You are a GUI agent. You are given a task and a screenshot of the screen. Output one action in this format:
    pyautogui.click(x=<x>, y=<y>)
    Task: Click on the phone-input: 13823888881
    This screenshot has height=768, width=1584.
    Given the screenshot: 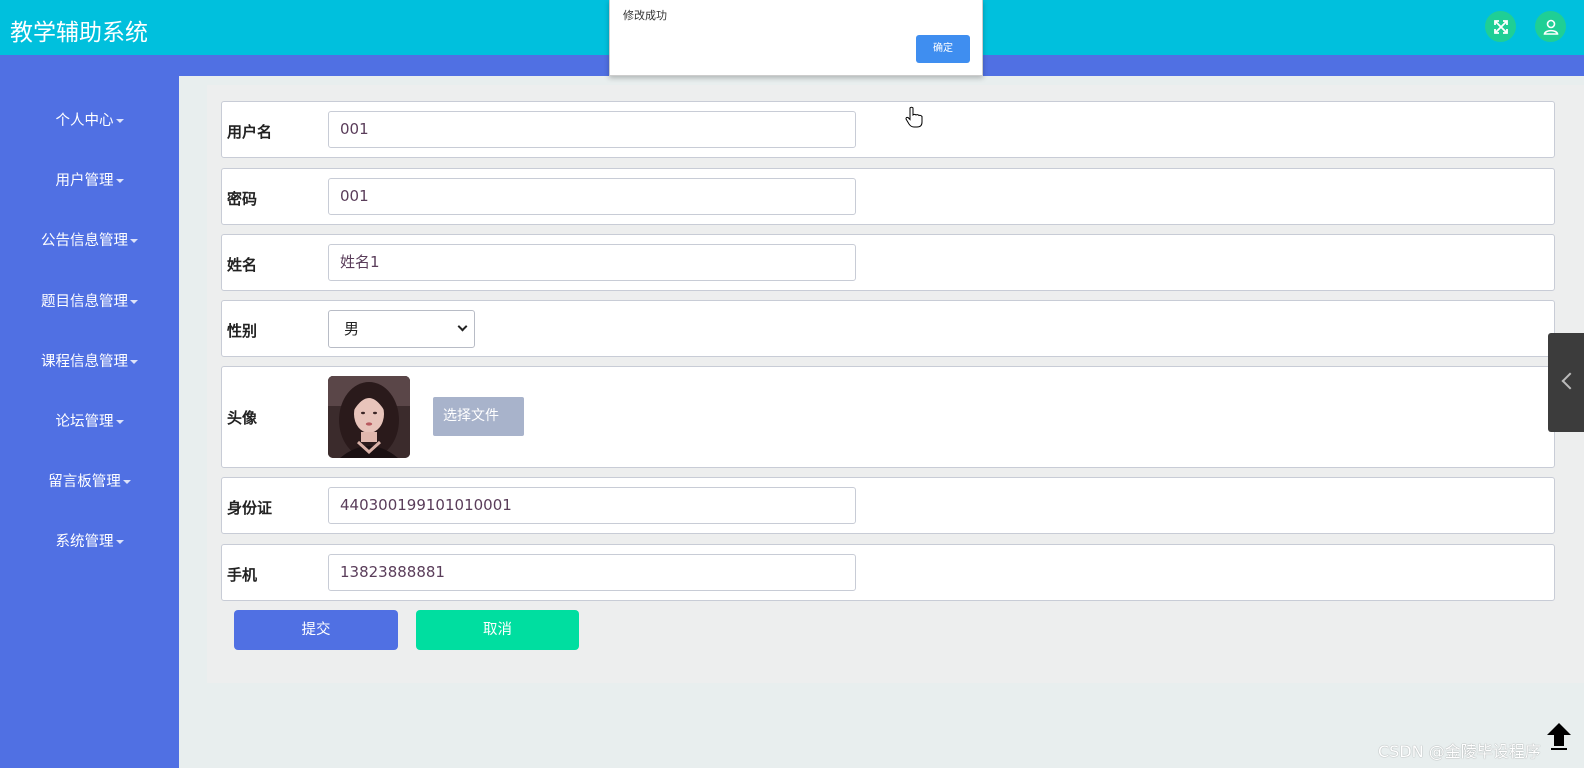 What is the action you would take?
    pyautogui.click(x=592, y=572)
    